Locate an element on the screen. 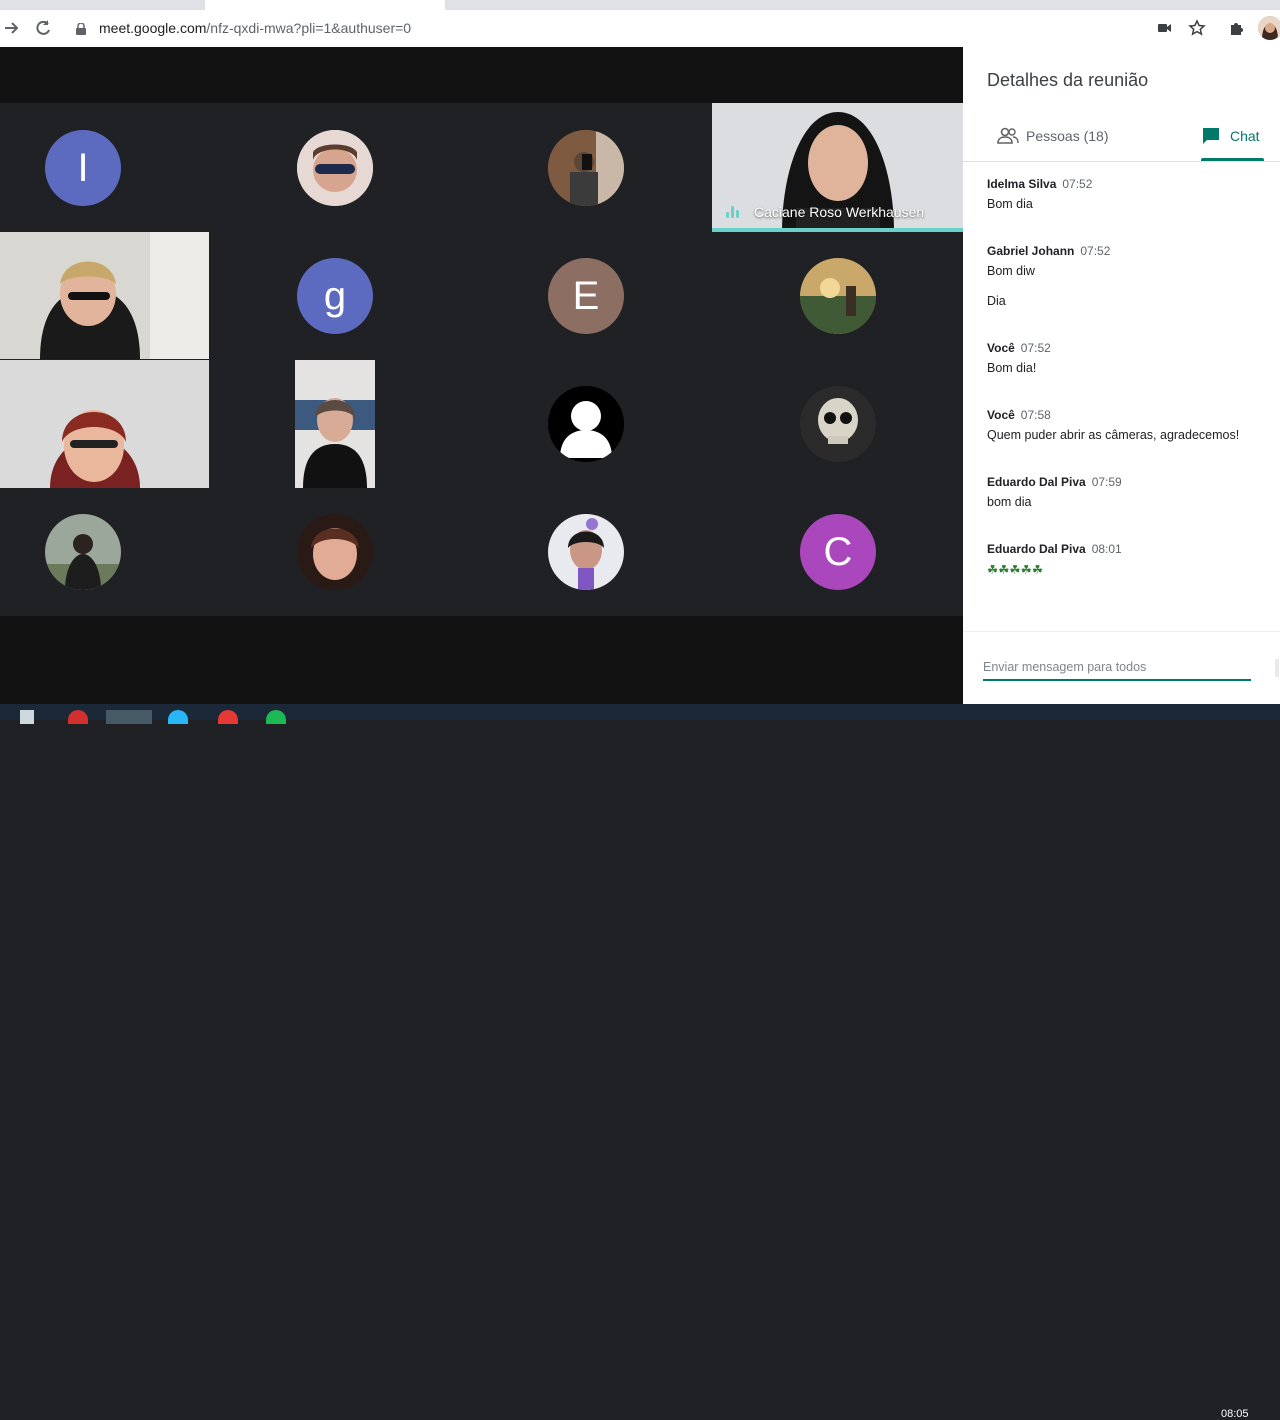 This screenshot has width=1280, height=1420. reload-icon is located at coordinates (43, 28).